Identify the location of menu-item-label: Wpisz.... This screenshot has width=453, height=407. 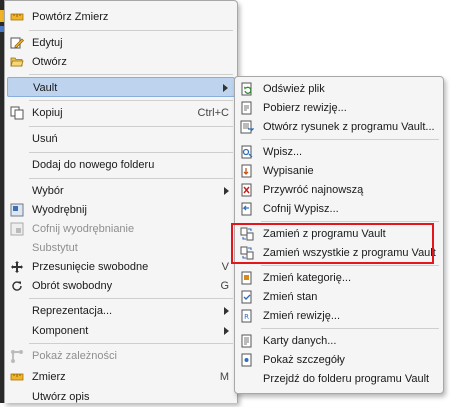
(283, 152).